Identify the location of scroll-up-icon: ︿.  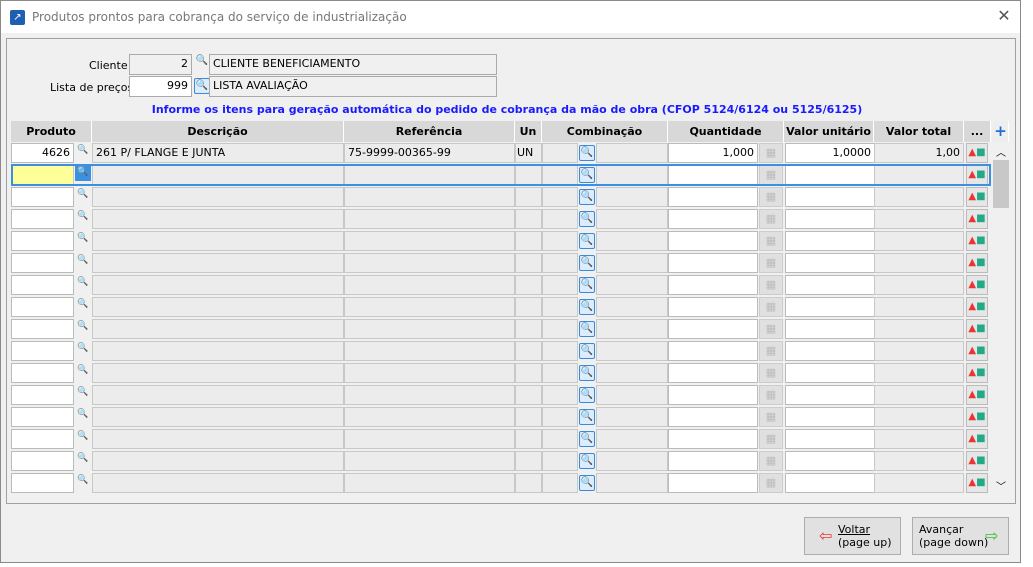
(1001, 151).